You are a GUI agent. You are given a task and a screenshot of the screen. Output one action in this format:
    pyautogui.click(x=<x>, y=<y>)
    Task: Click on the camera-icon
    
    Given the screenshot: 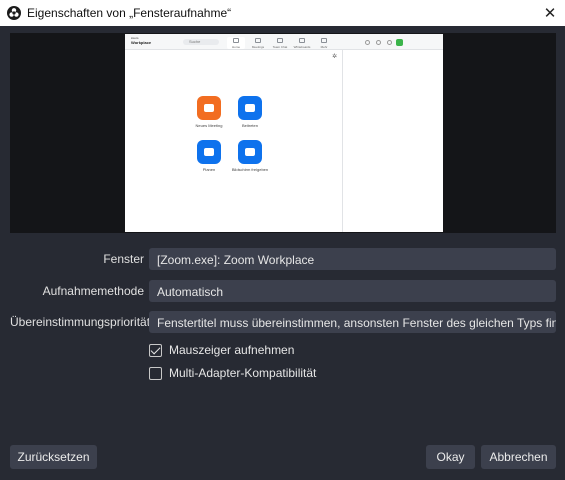 What is the action you would take?
    pyautogui.click(x=258, y=40)
    